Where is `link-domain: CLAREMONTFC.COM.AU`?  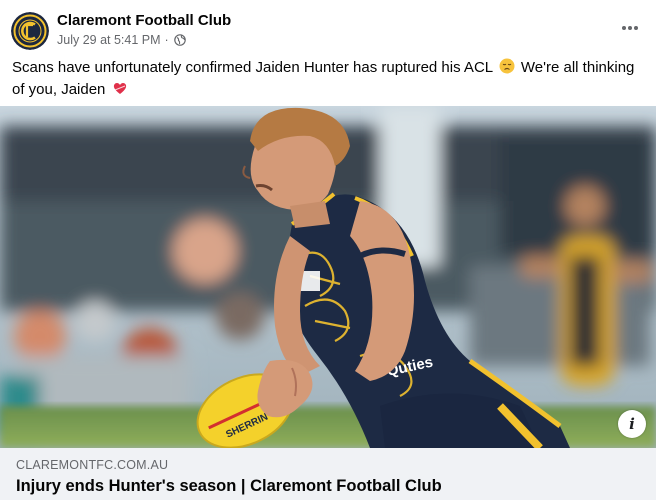
link-domain: CLAREMONTFC.COM.AU is located at coordinates (92, 465).